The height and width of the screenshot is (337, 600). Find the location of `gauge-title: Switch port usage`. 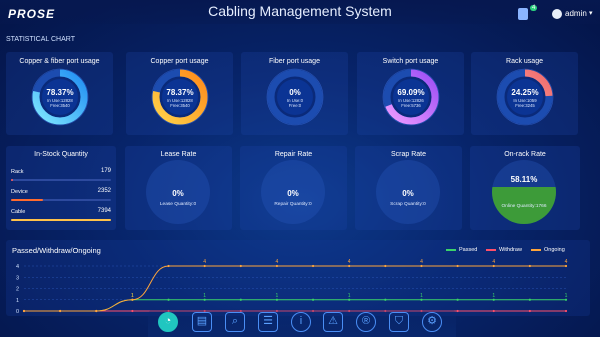

gauge-title: Switch port usage is located at coordinates (410, 61).